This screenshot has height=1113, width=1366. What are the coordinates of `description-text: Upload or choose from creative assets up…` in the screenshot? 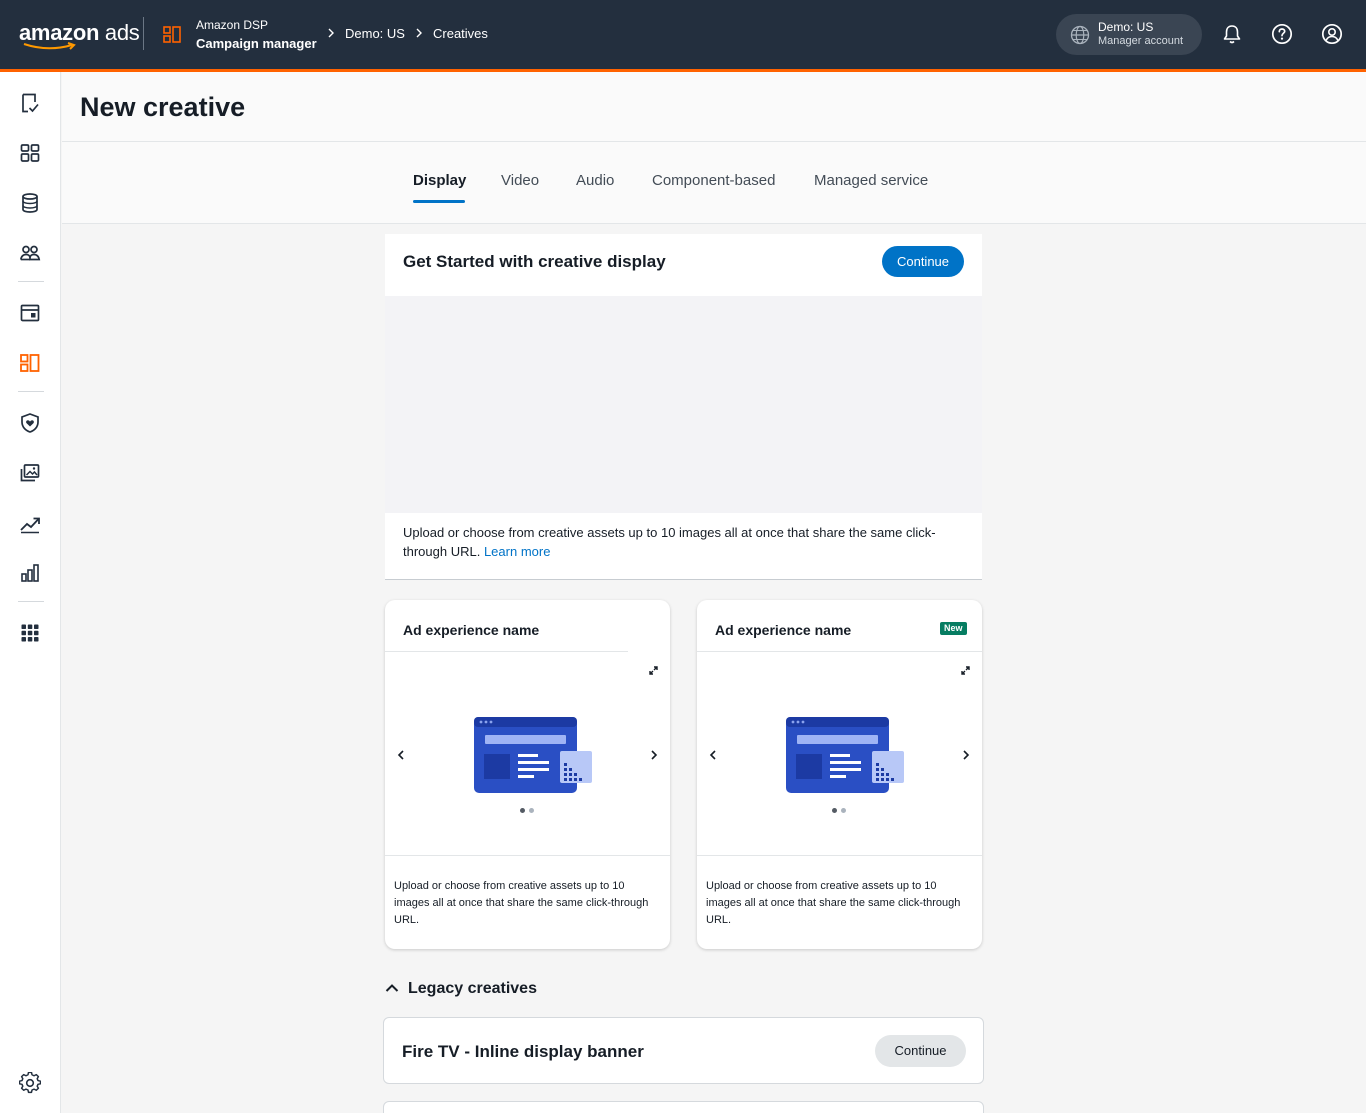 It's located at (669, 542).